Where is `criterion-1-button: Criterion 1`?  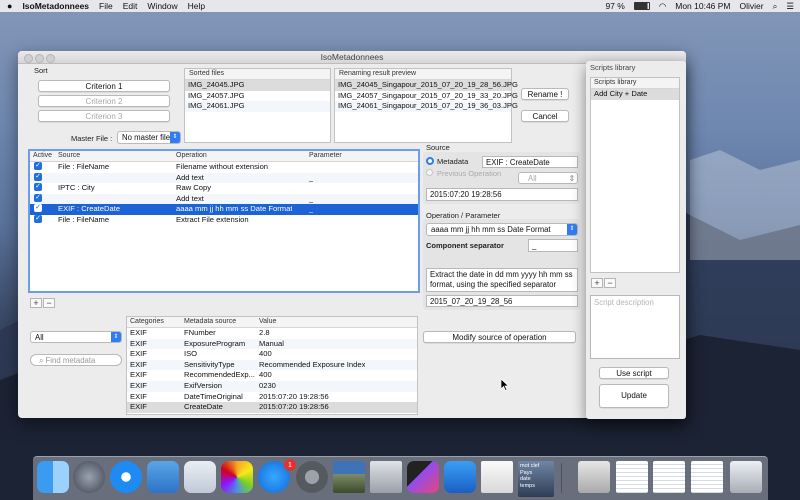 criterion-1-button: Criterion 1 is located at coordinates (104, 86).